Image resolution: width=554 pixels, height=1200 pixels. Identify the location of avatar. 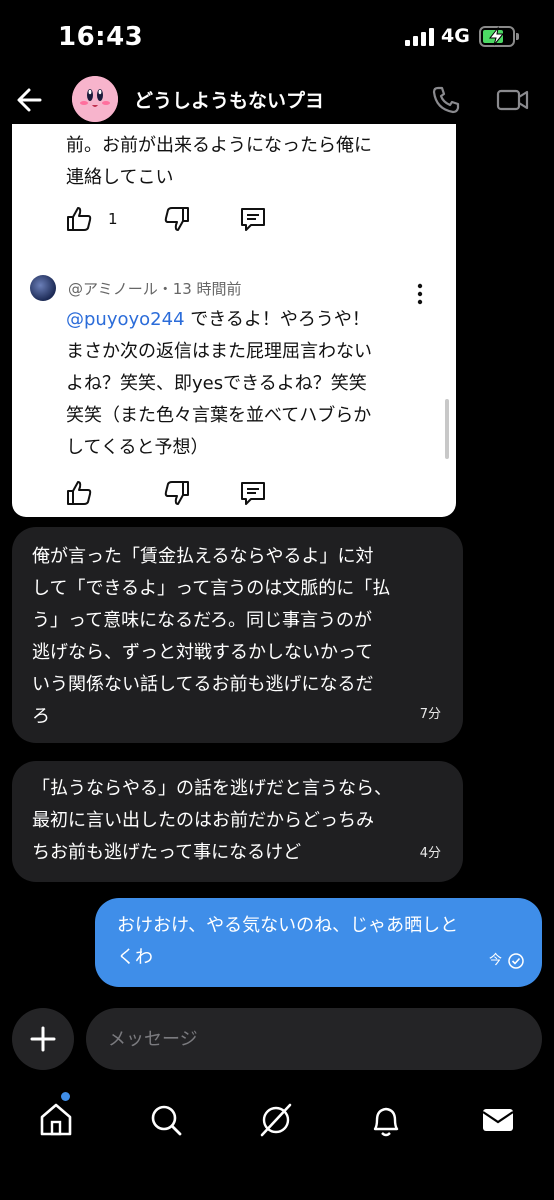
(95, 99).